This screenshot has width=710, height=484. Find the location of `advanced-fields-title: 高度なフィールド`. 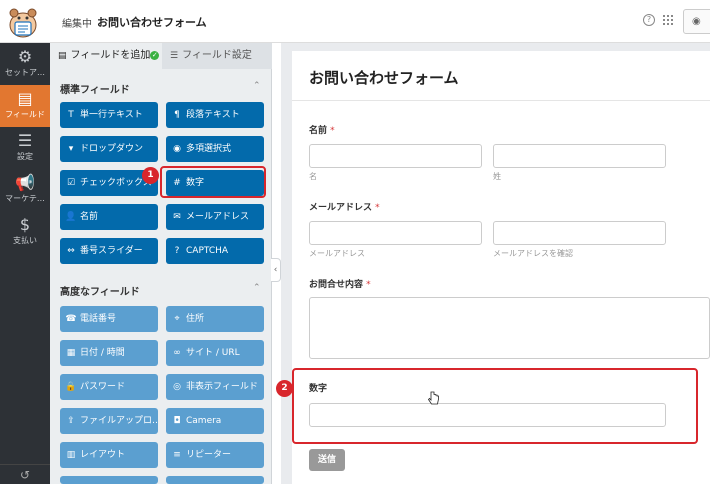

advanced-fields-title: 高度なフィールド is located at coordinates (100, 292).